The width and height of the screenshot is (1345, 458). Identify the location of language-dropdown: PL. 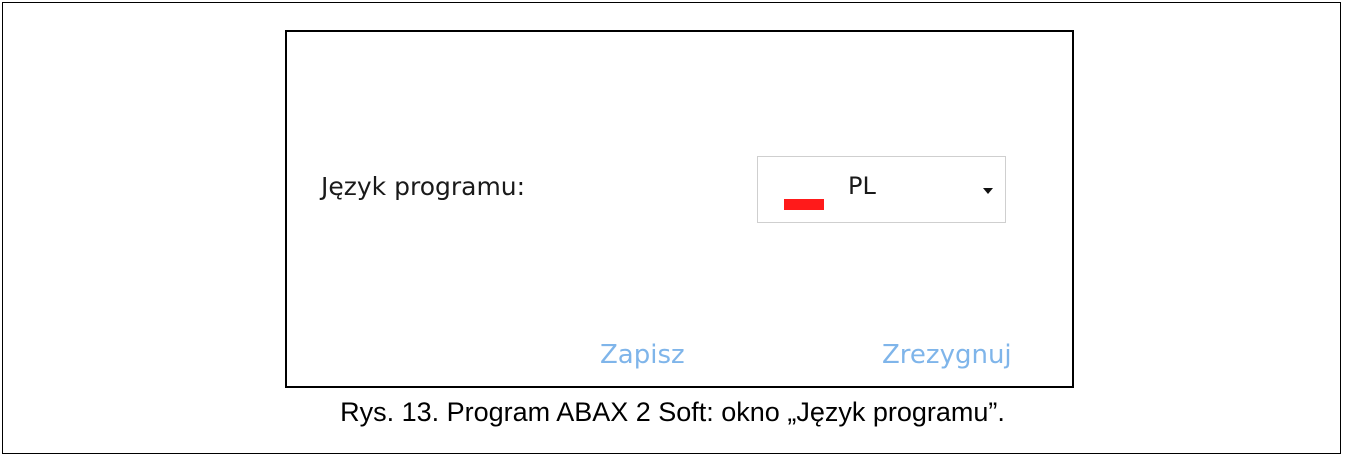
(881, 189).